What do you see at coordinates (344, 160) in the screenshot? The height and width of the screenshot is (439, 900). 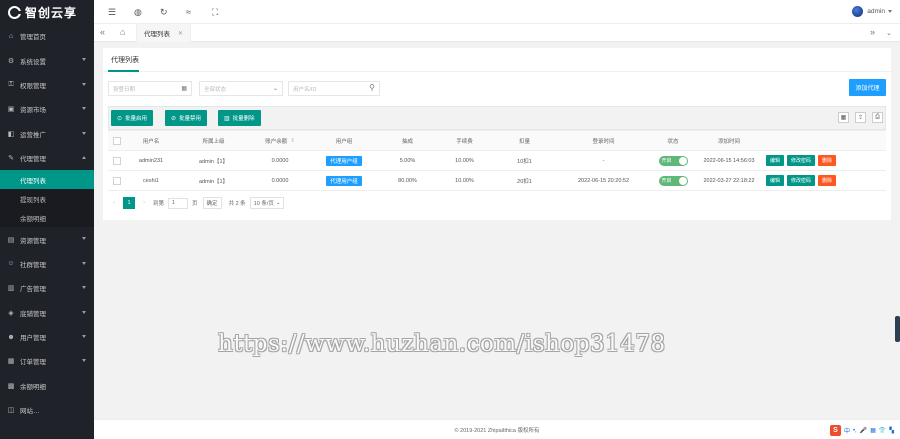 I see `group-badge: 代理用户组` at bounding box center [344, 160].